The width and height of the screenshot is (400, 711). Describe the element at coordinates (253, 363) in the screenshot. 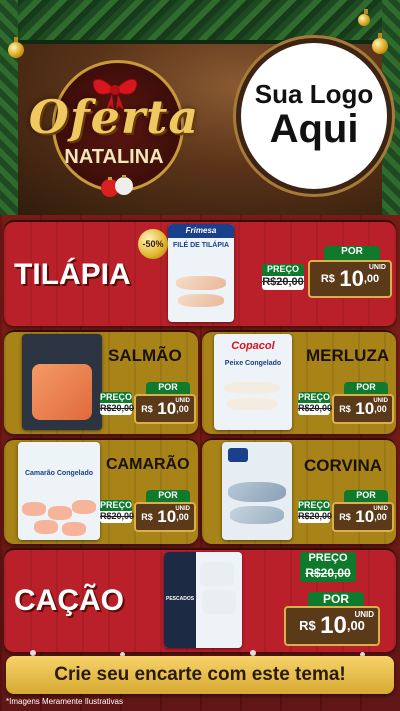

I see `package-label: Peixe Congelado` at that location.